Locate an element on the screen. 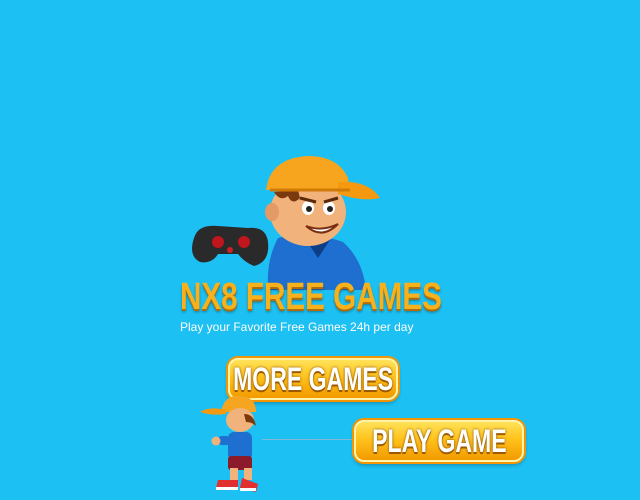  runner-character-image is located at coordinates (229, 443).